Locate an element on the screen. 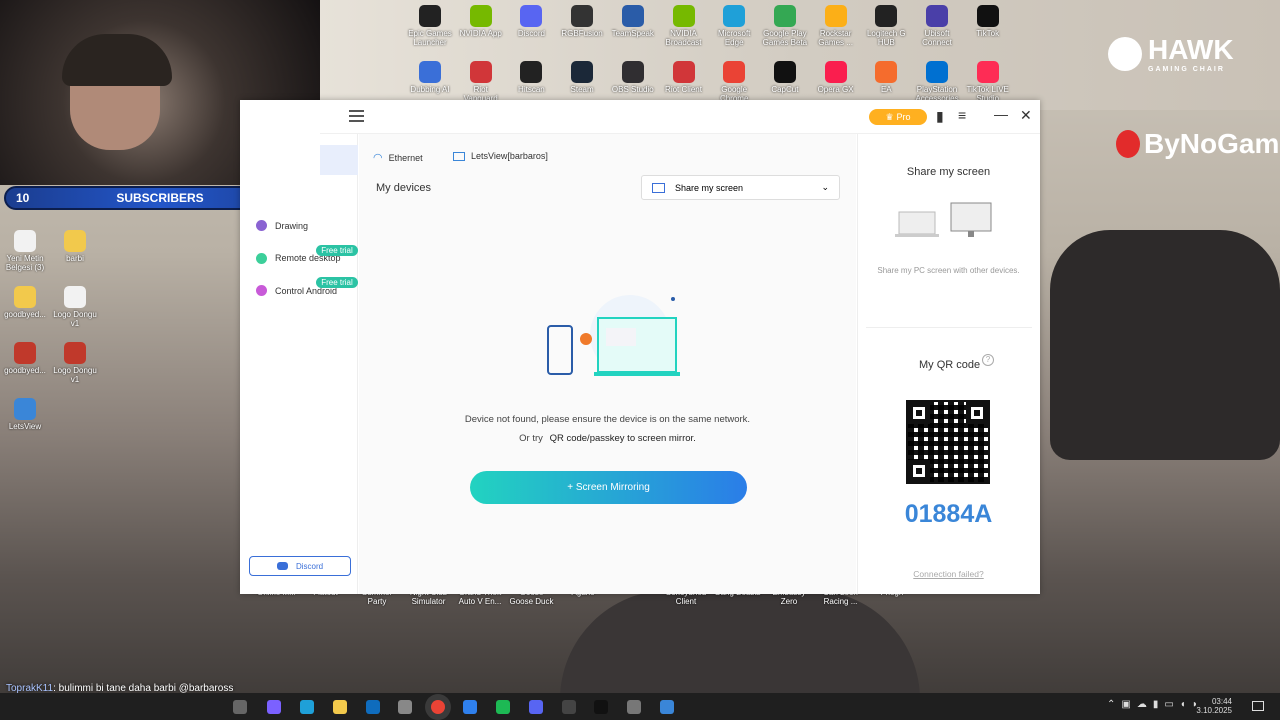 The image size is (1280, 720). taskbar-spotify-icon is located at coordinates (503, 707).